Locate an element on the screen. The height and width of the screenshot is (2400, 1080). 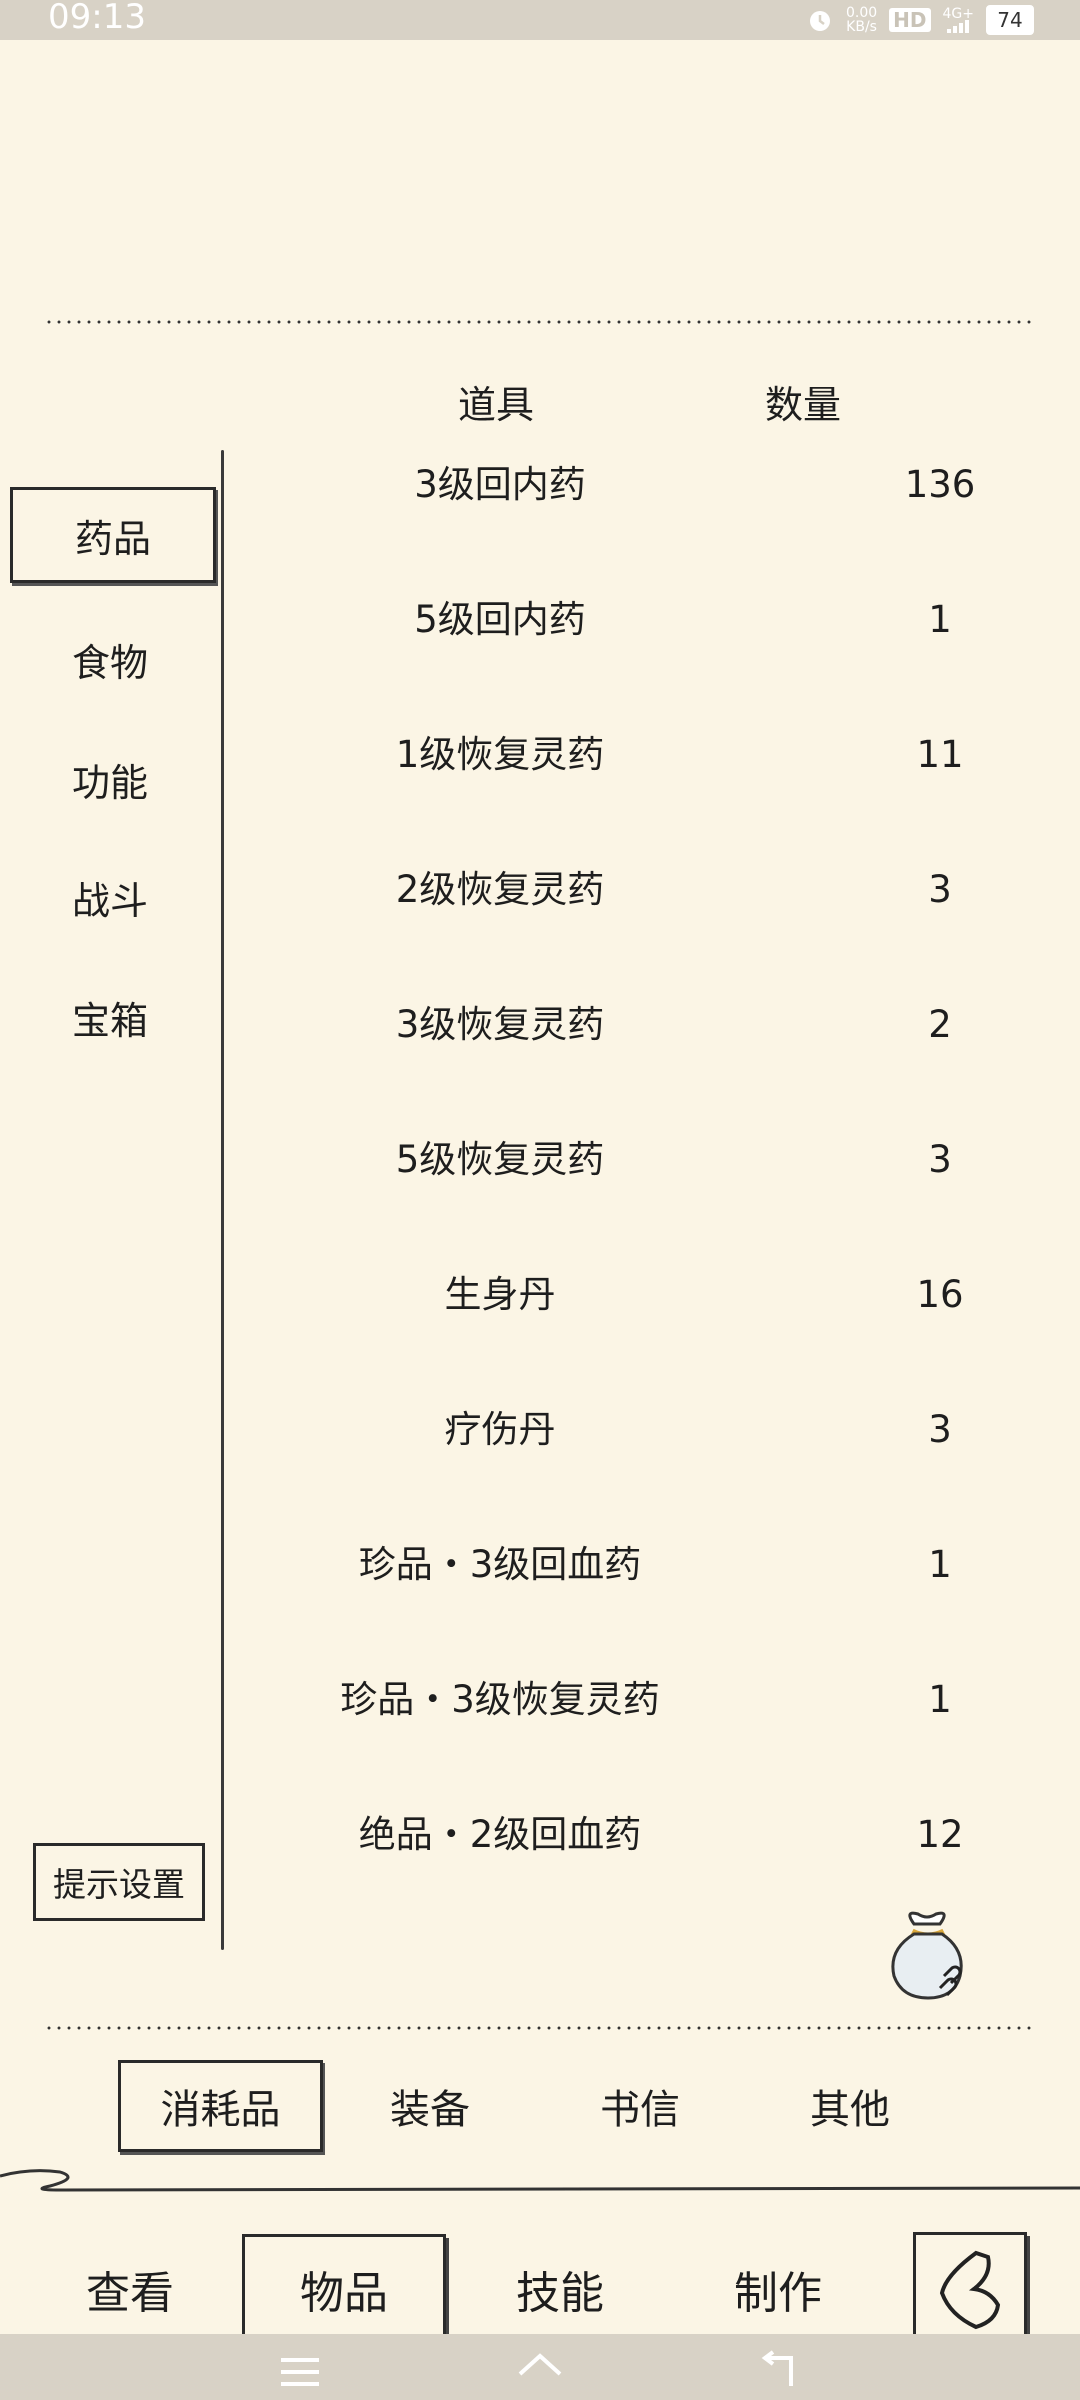
category-food: 食物 is located at coordinates (110, 659).